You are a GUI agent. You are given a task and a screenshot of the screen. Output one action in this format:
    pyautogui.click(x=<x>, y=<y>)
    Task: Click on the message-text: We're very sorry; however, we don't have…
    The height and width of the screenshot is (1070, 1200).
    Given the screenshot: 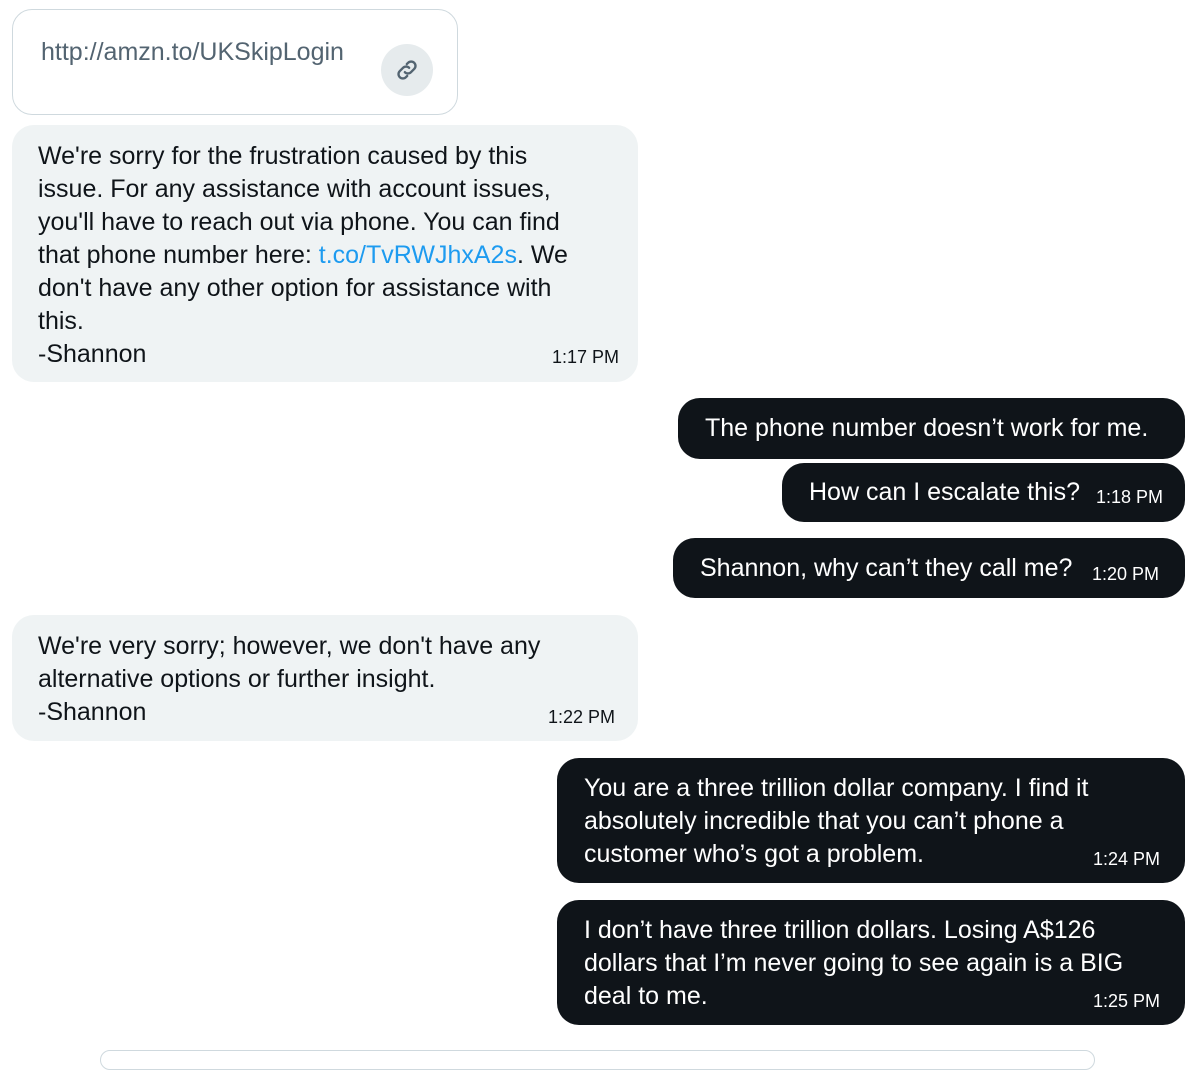 What is the action you would take?
    pyautogui.click(x=289, y=679)
    